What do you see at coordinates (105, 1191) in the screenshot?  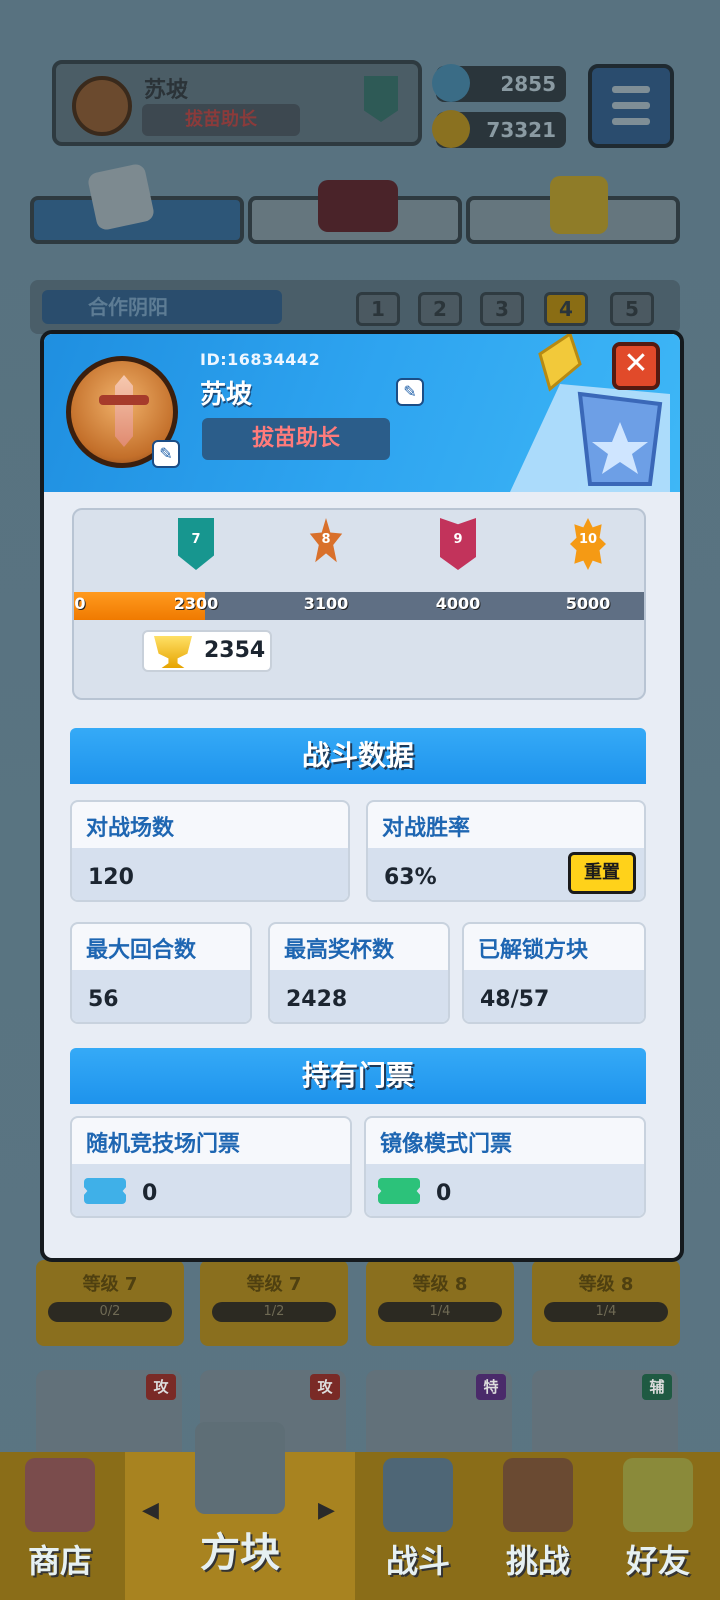 I see `arena-ticket-icon` at bounding box center [105, 1191].